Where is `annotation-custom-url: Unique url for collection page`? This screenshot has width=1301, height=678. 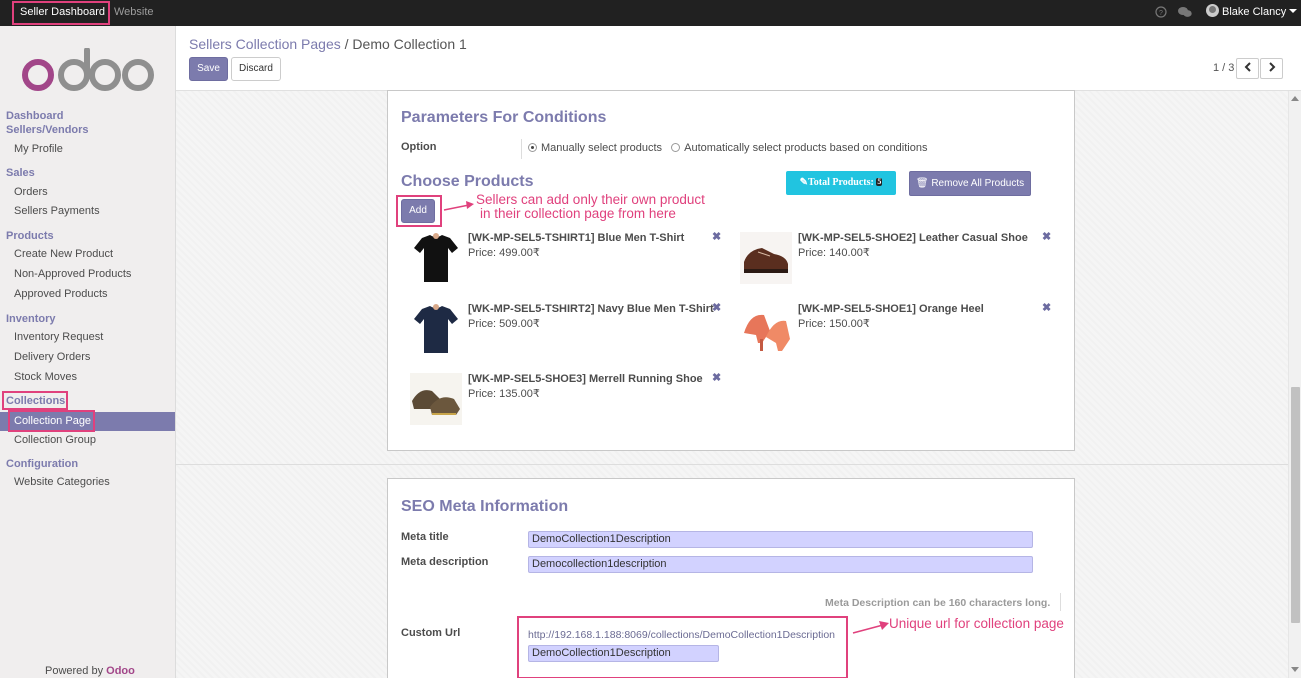
annotation-custom-url: Unique url for collection page is located at coordinates (976, 623).